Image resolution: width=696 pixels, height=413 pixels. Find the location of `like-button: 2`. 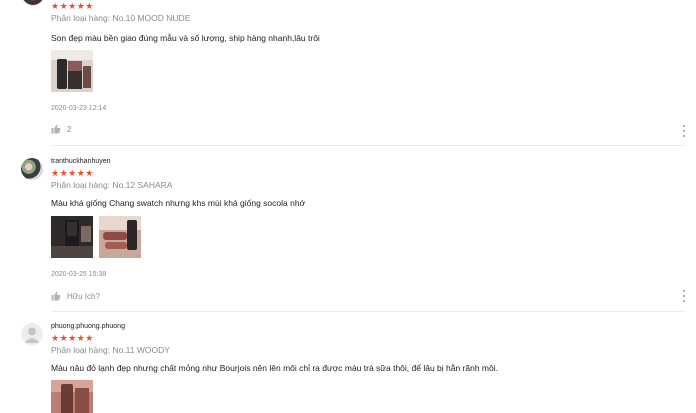

like-button: 2 is located at coordinates (61, 129).